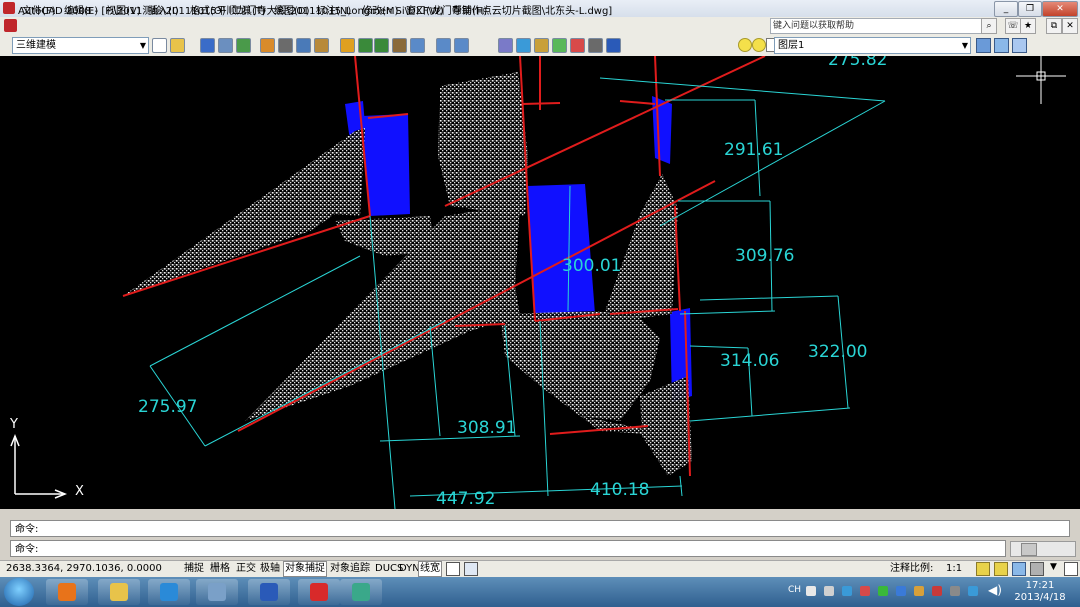 The width and height of the screenshot is (1080, 607). Describe the element at coordinates (80, 45) in the screenshot. I see `workspace-select: 三维建模 ▼` at that location.